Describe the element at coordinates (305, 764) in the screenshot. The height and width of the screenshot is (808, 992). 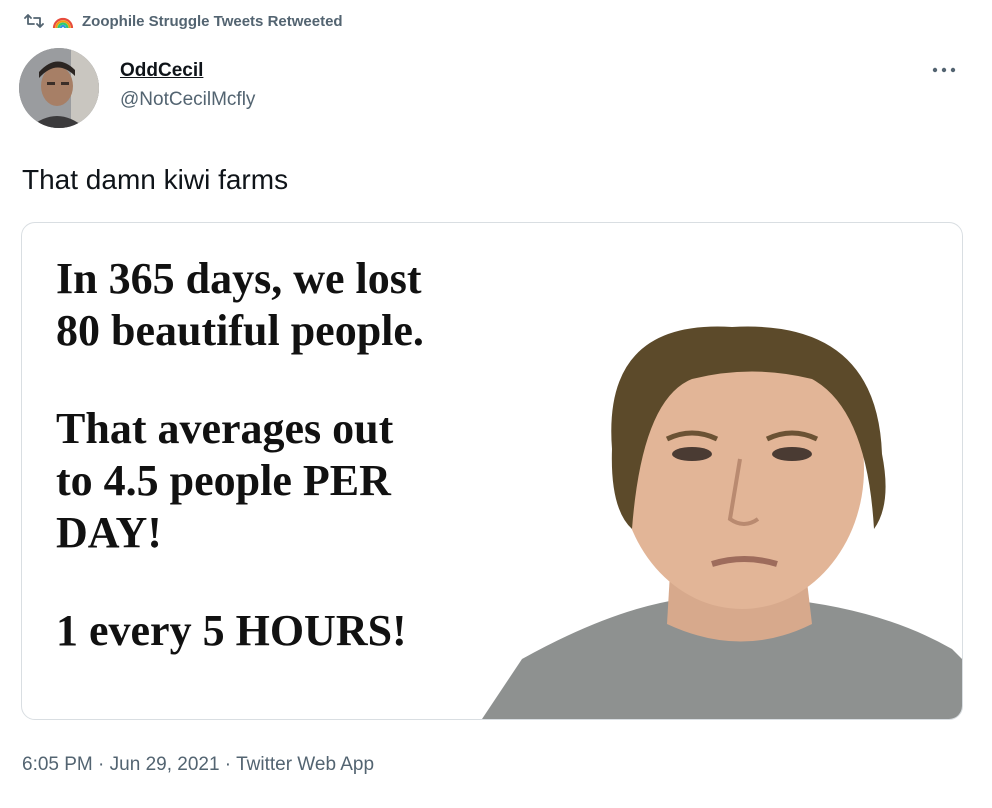
I see `tweet-source: Twitter Web App` at that location.